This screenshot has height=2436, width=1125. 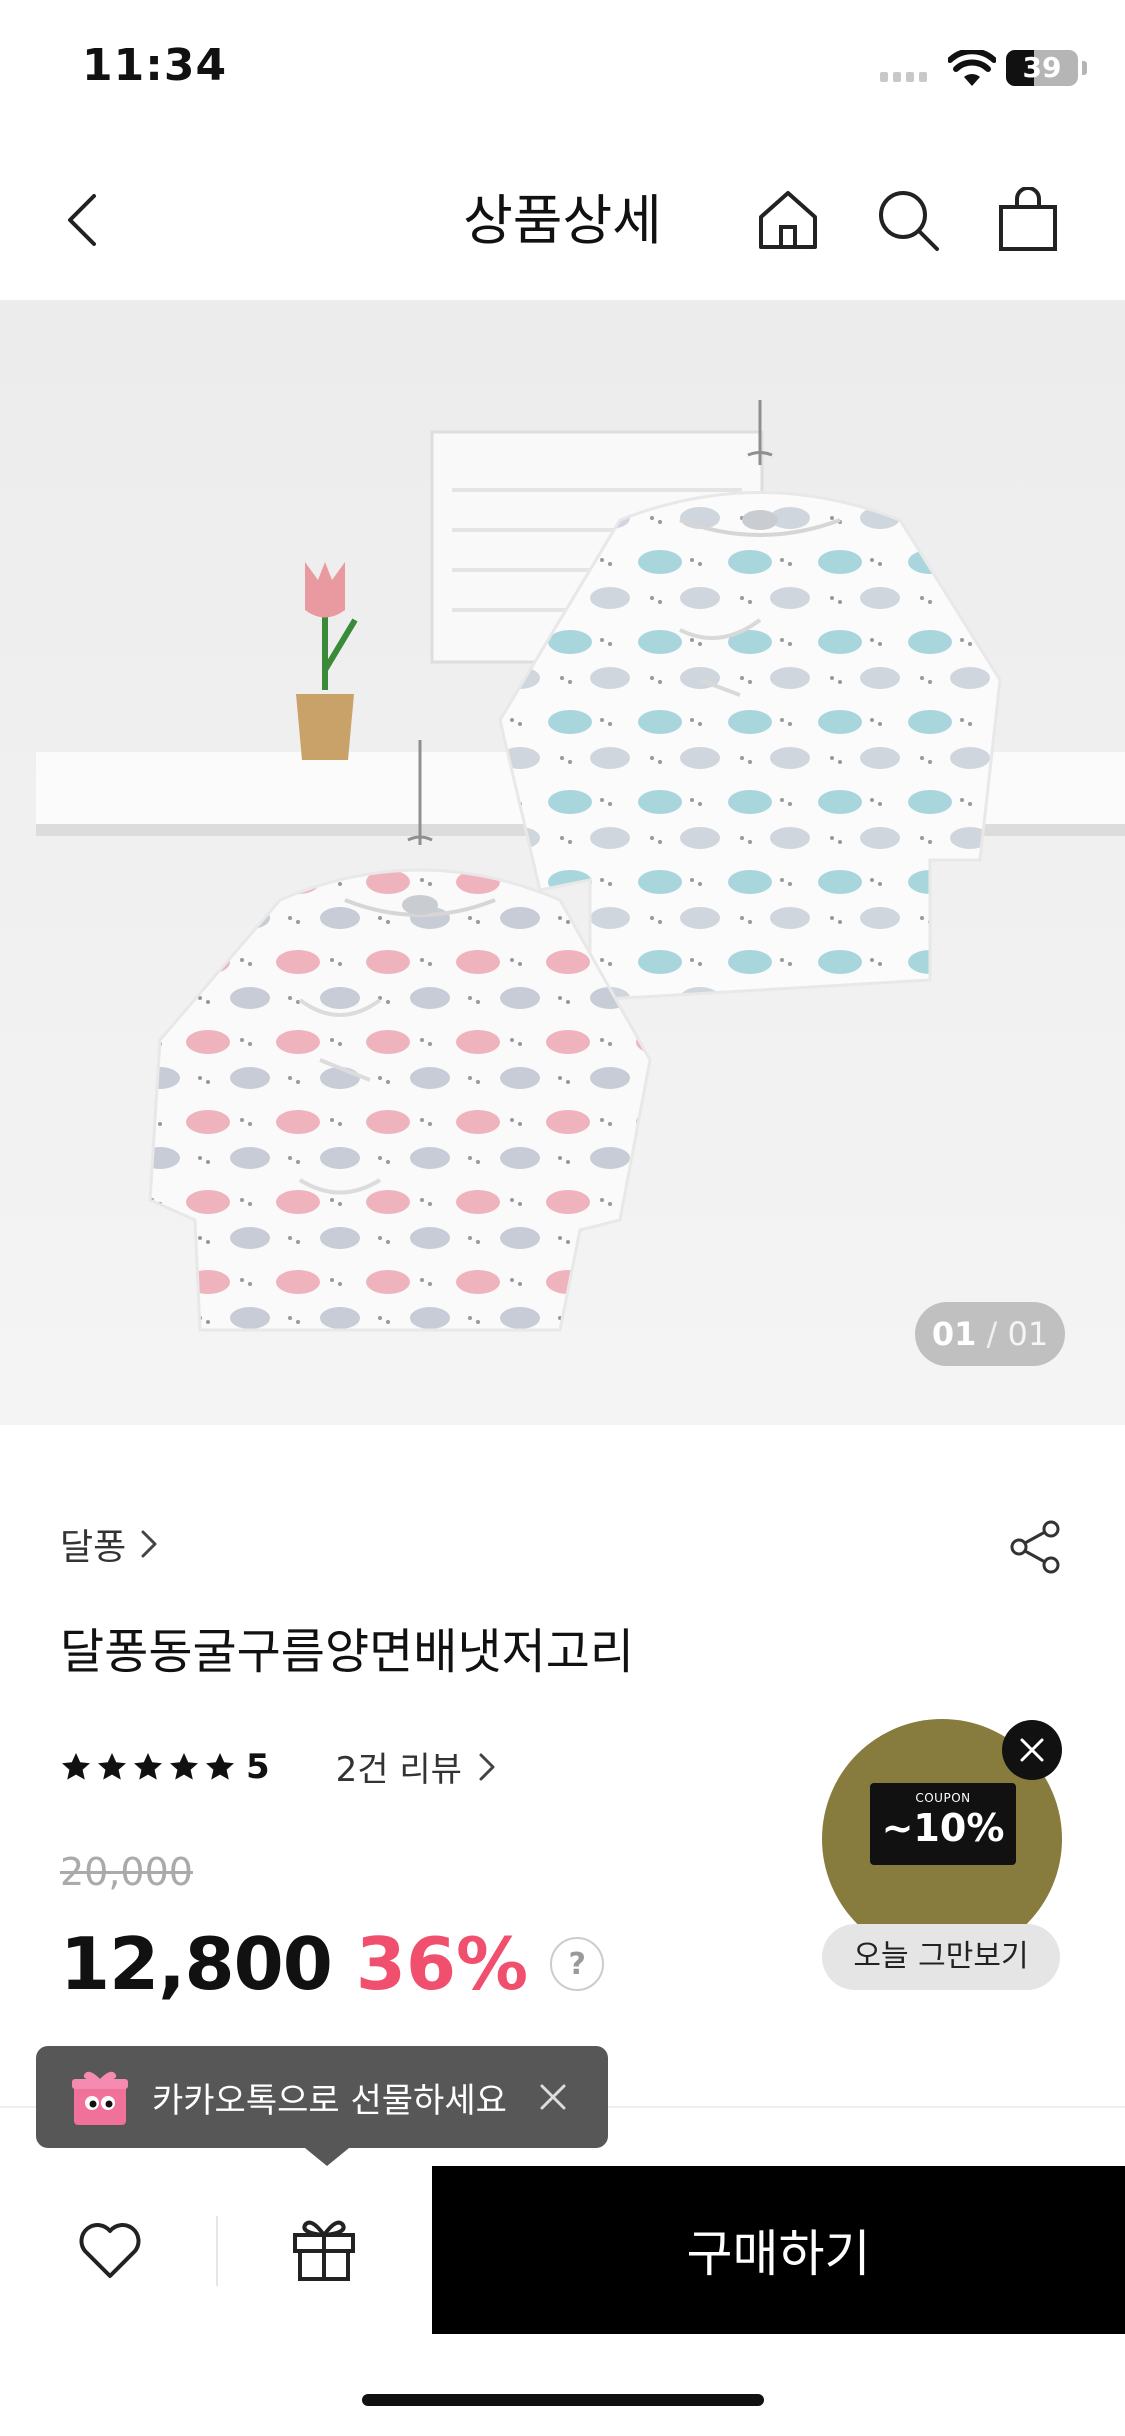 I want to click on original-price: 20,000, so click(x=126, y=1872).